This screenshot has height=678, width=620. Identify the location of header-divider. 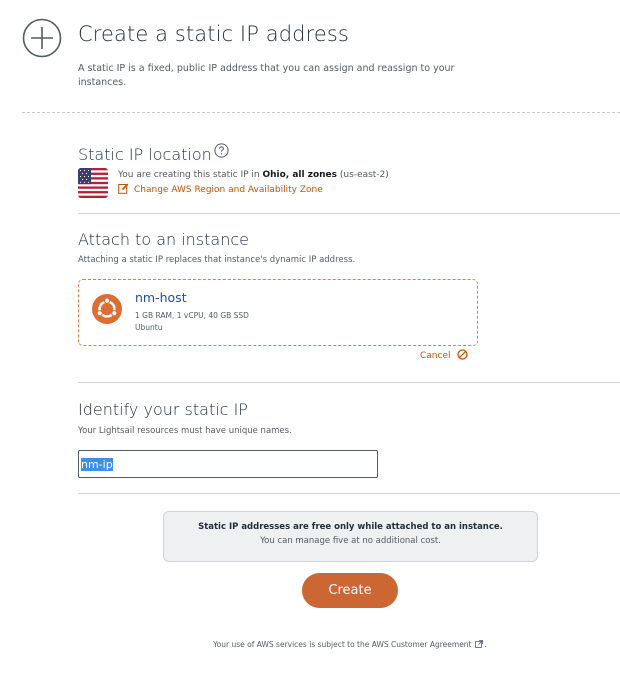
(321, 112).